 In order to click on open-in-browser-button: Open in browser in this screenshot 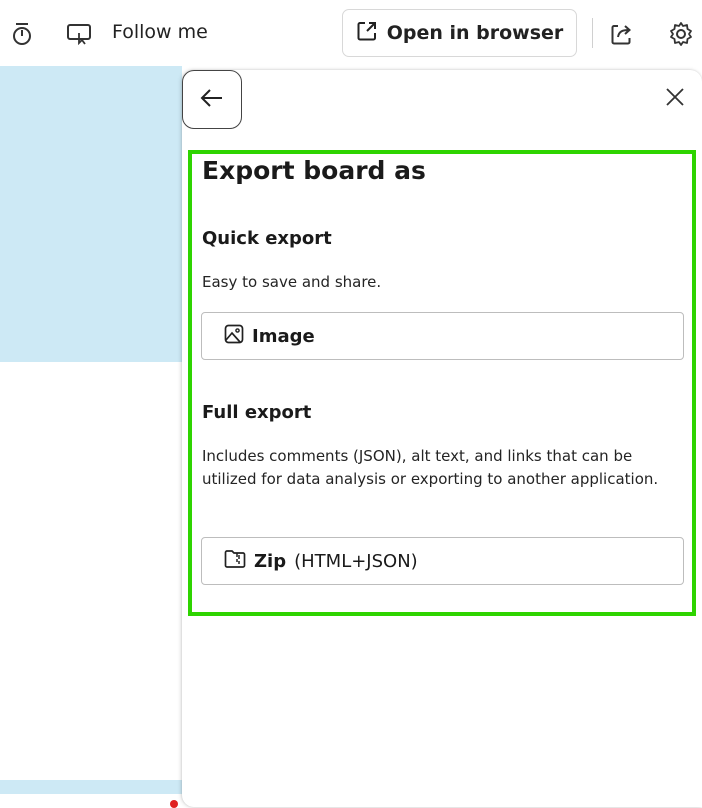, I will do `click(459, 33)`.